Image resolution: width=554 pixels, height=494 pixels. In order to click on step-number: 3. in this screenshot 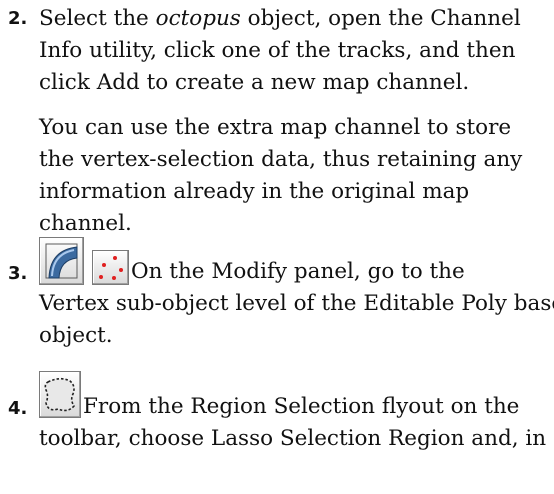, I will do `click(18, 273)`.